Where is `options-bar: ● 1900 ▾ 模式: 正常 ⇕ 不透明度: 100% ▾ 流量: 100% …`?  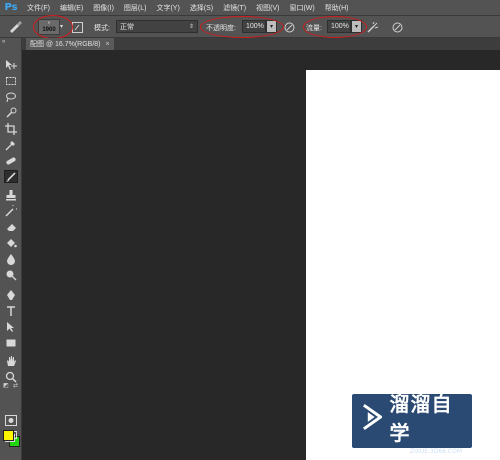
options-bar: ● 1900 ▾ 模式: 正常 ⇕ 不透明度: 100% ▾ 流量: 100% … is located at coordinates (250, 27).